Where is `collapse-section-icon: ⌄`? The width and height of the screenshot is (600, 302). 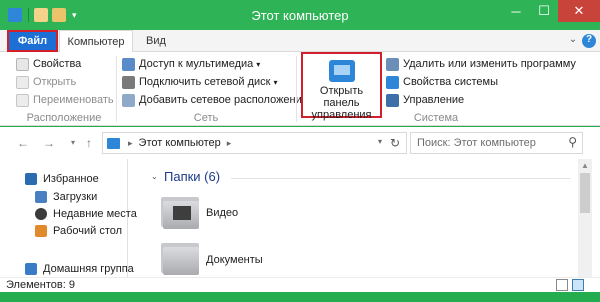 collapse-section-icon: ⌄ is located at coordinates (154, 176).